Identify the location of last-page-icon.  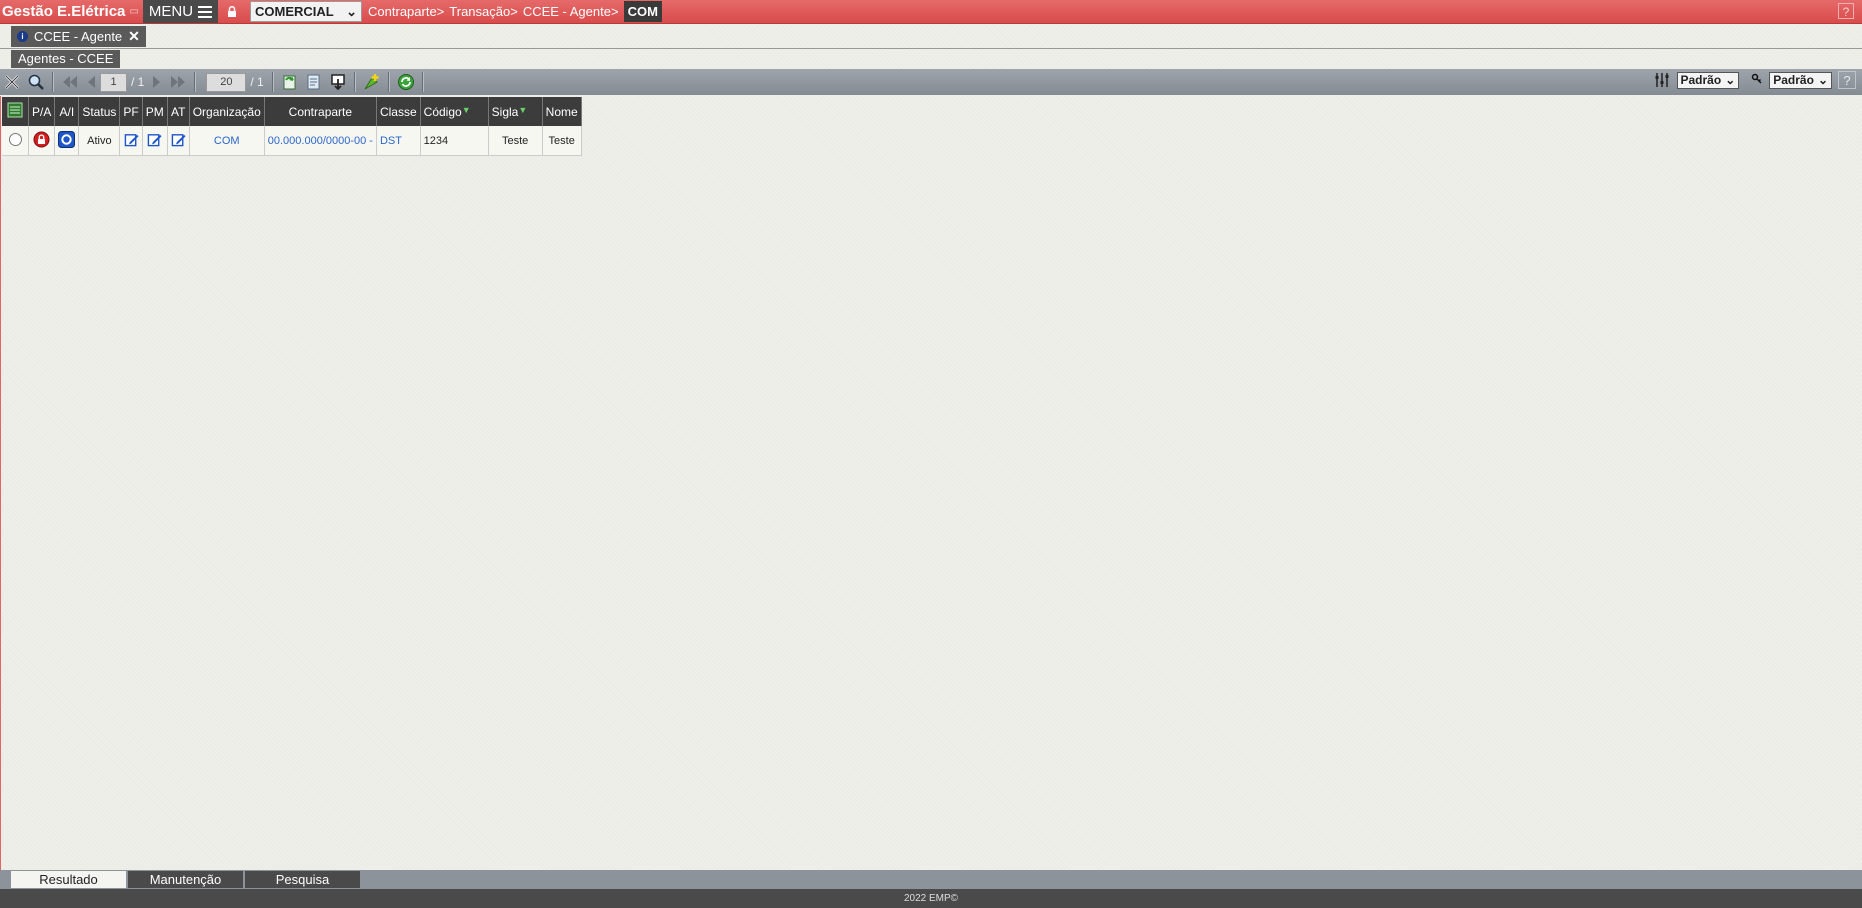
(178, 82).